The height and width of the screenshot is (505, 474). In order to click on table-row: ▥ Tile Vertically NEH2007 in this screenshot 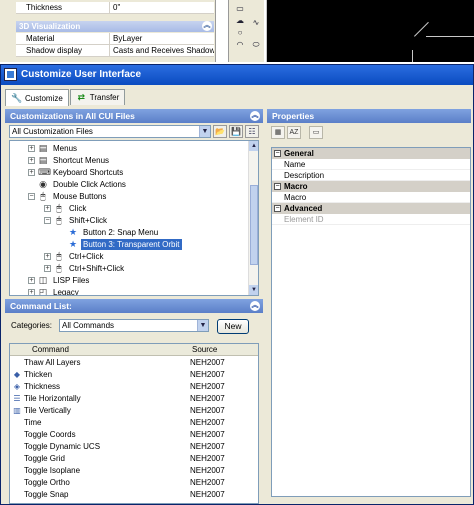, I will do `click(134, 411)`.